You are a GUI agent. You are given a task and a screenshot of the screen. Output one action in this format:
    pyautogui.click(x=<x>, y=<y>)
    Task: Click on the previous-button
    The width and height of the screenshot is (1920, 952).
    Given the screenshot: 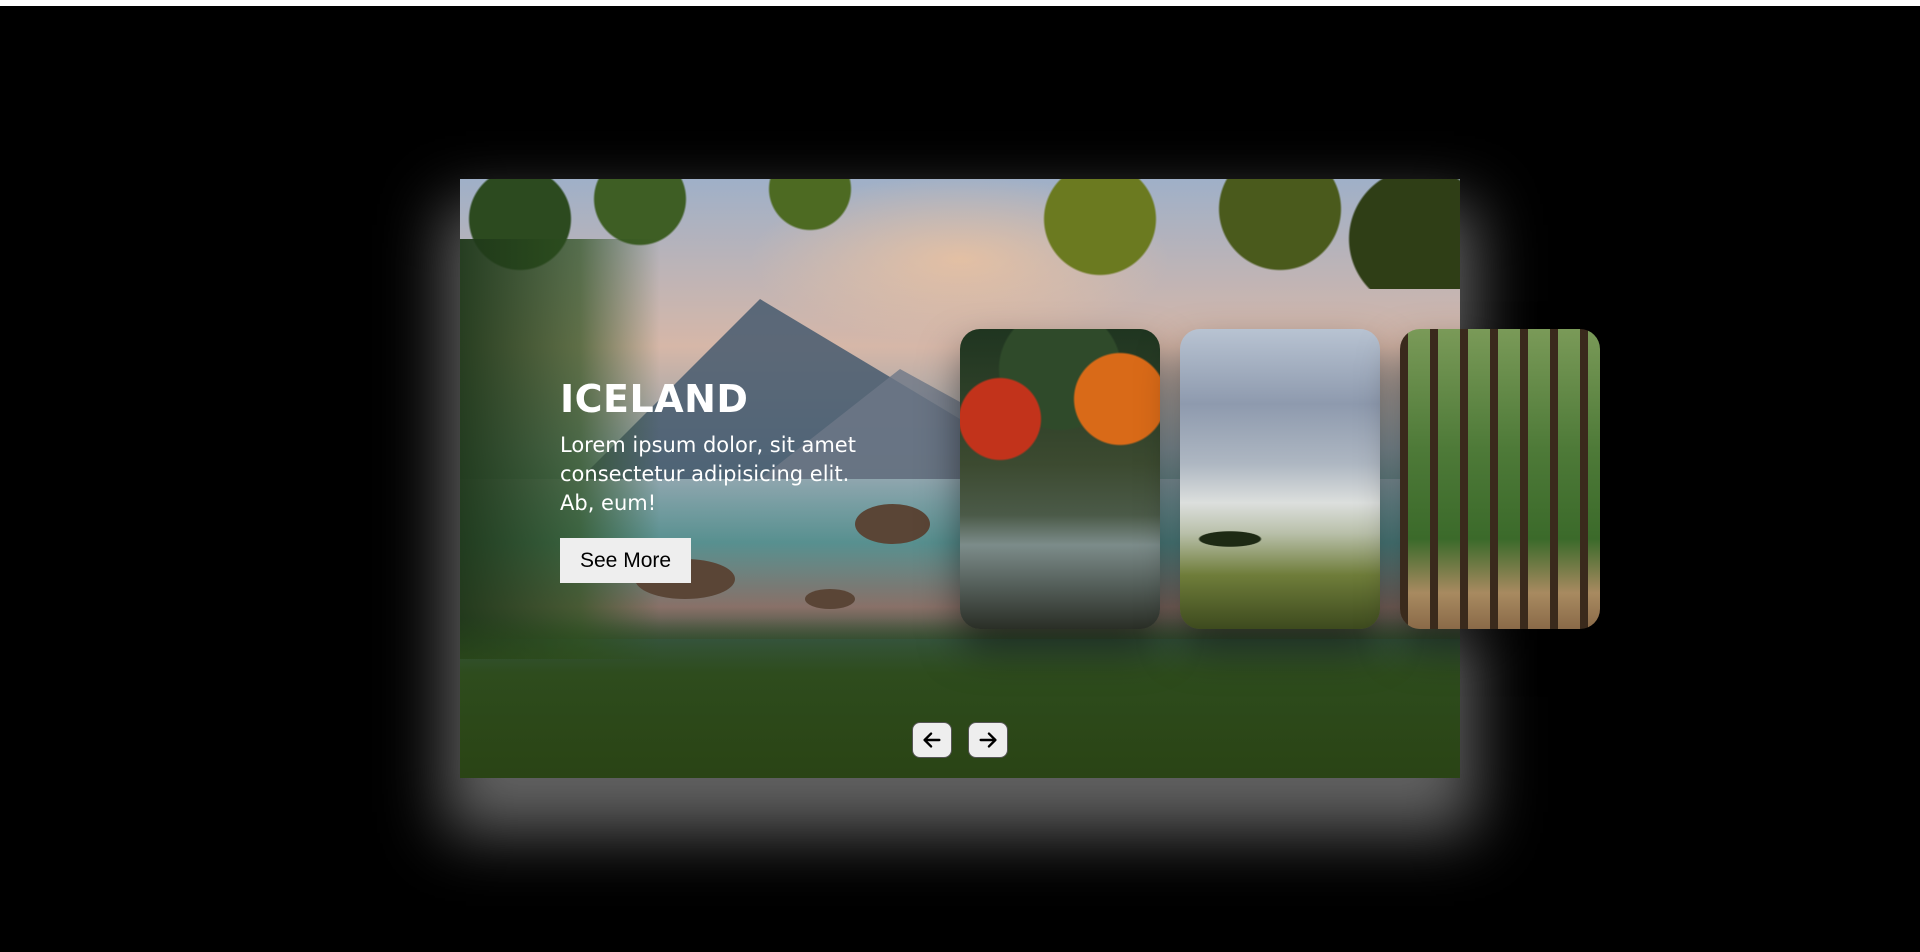 What is the action you would take?
    pyautogui.click(x=932, y=740)
    